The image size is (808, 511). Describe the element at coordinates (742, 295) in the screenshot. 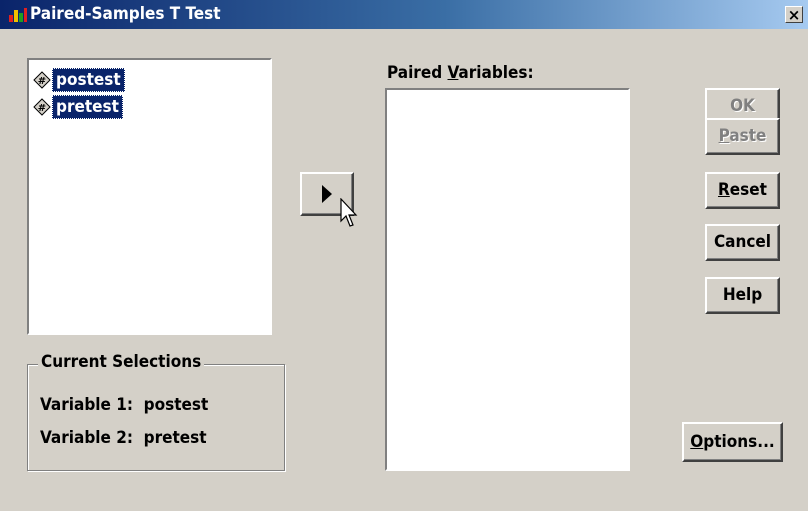

I see `help-button: Help` at that location.